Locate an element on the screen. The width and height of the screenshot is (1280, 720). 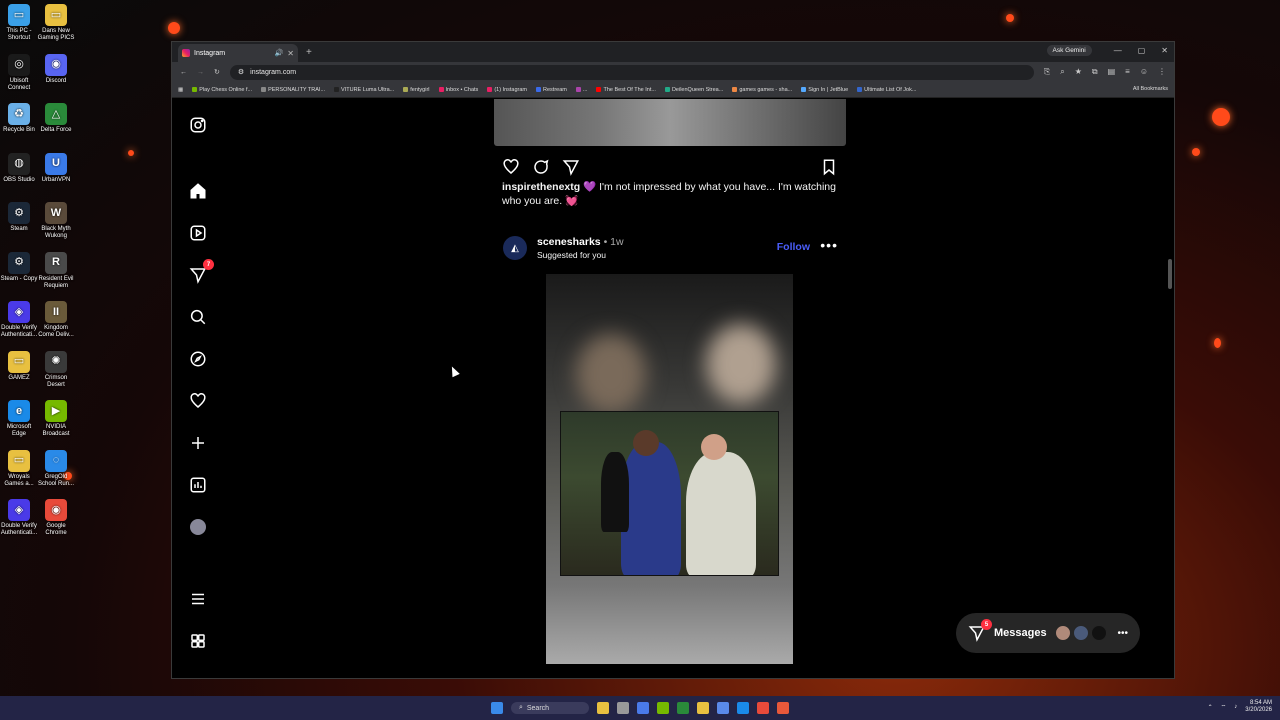
back-icon: ← is located at coordinates (183, 72).